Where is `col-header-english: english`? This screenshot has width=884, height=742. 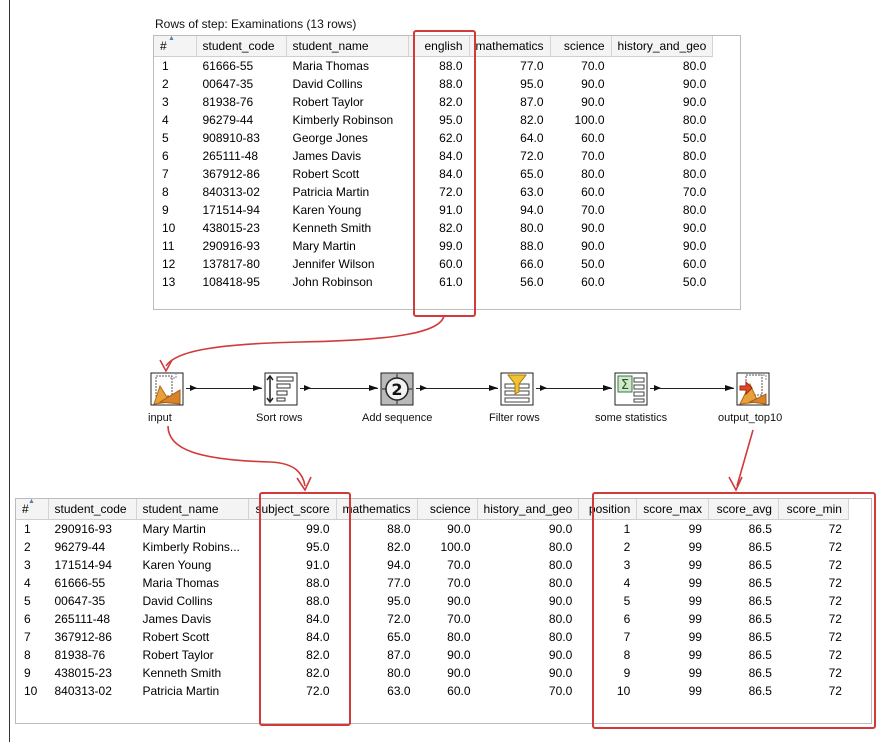 col-header-english: english is located at coordinates (439, 46).